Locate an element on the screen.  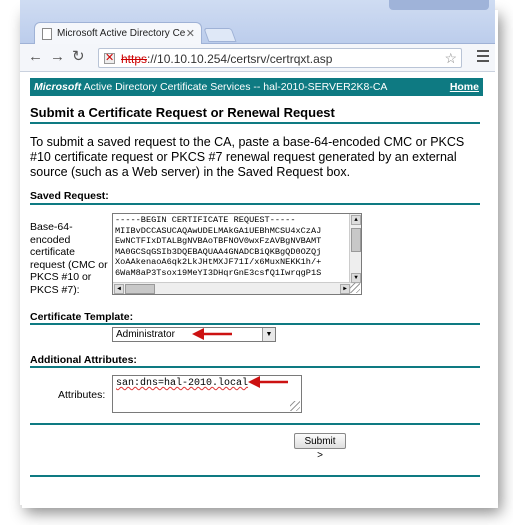
saved-request-line: -----BEGIN CERTIFICATE REQUEST----- is located at coordinates (205, 220).